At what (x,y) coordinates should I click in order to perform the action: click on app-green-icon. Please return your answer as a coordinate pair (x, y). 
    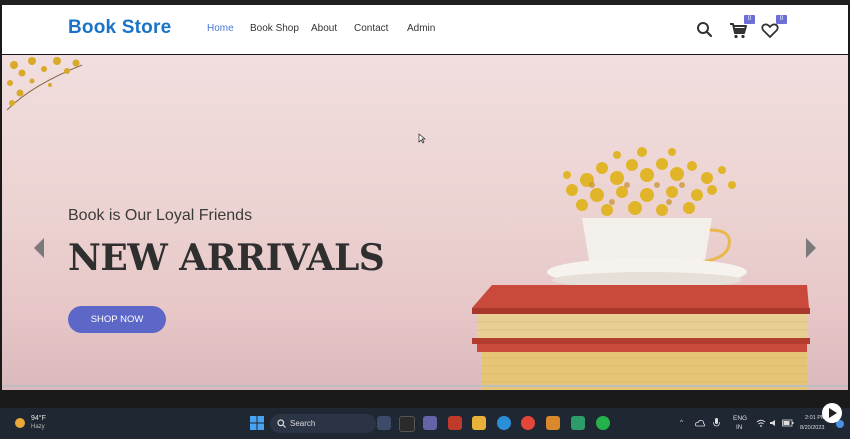
    Looking at the image, I should click on (578, 423).